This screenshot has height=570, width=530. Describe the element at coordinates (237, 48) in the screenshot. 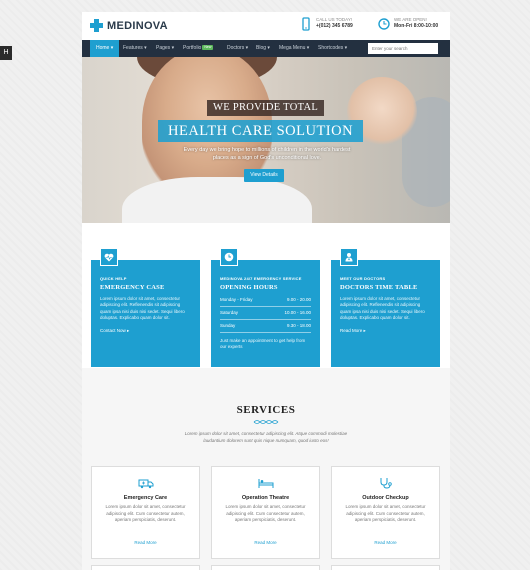

I see `nav-item-doctors: Doctors ▾` at that location.